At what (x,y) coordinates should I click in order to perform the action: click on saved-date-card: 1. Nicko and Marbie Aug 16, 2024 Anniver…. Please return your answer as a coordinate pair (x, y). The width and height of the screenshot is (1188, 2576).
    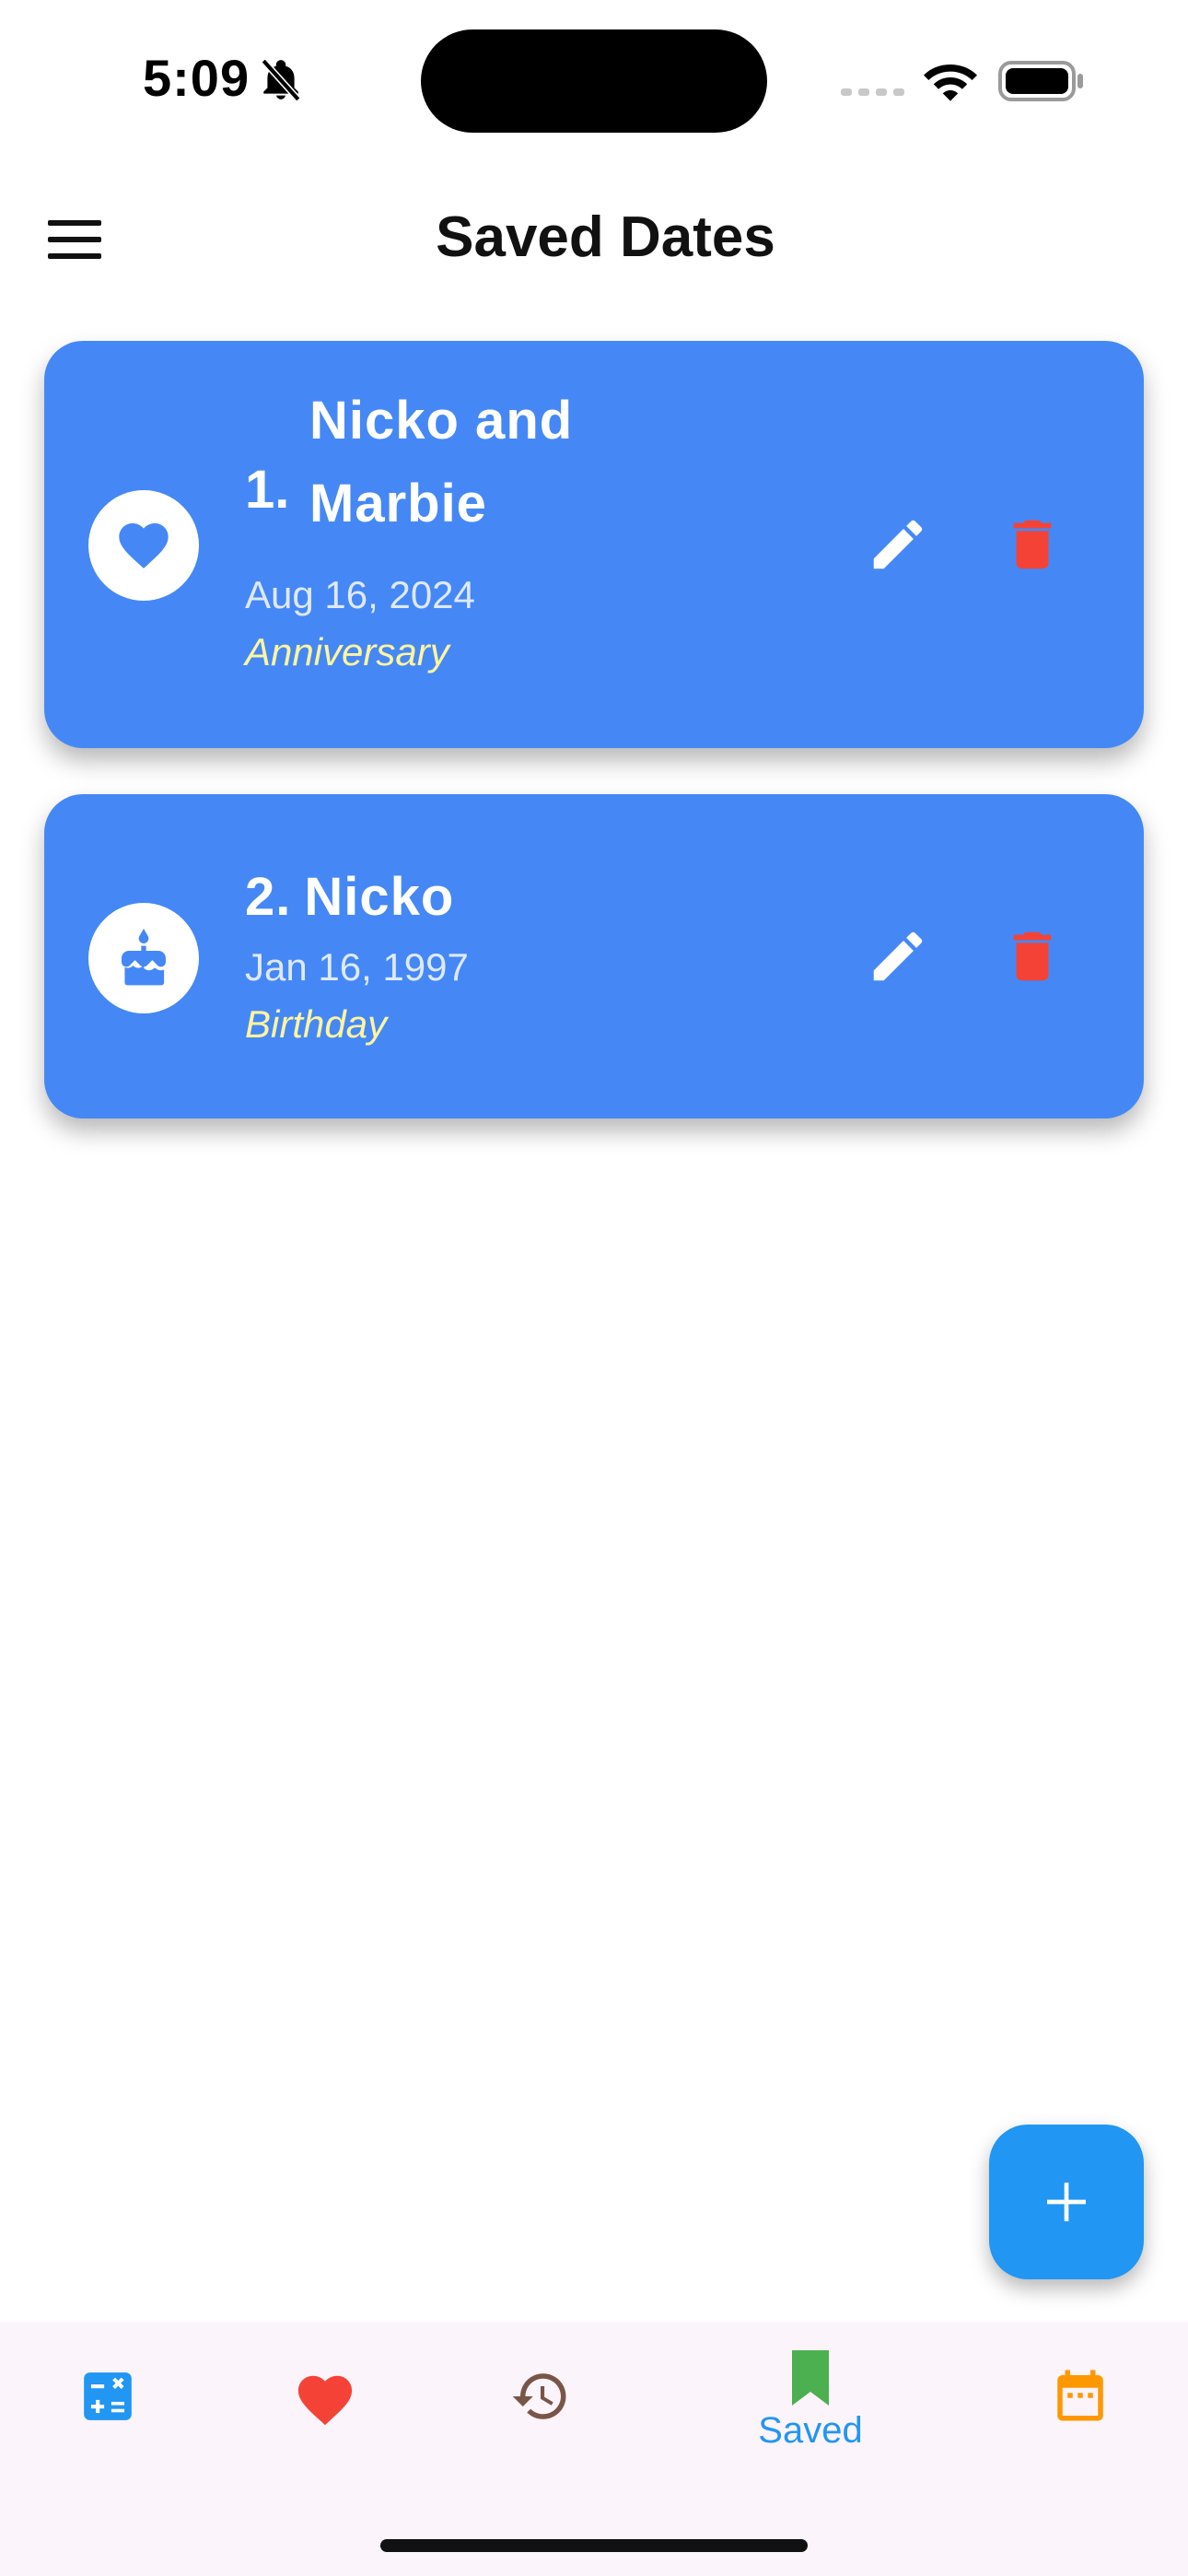
    Looking at the image, I should click on (594, 544).